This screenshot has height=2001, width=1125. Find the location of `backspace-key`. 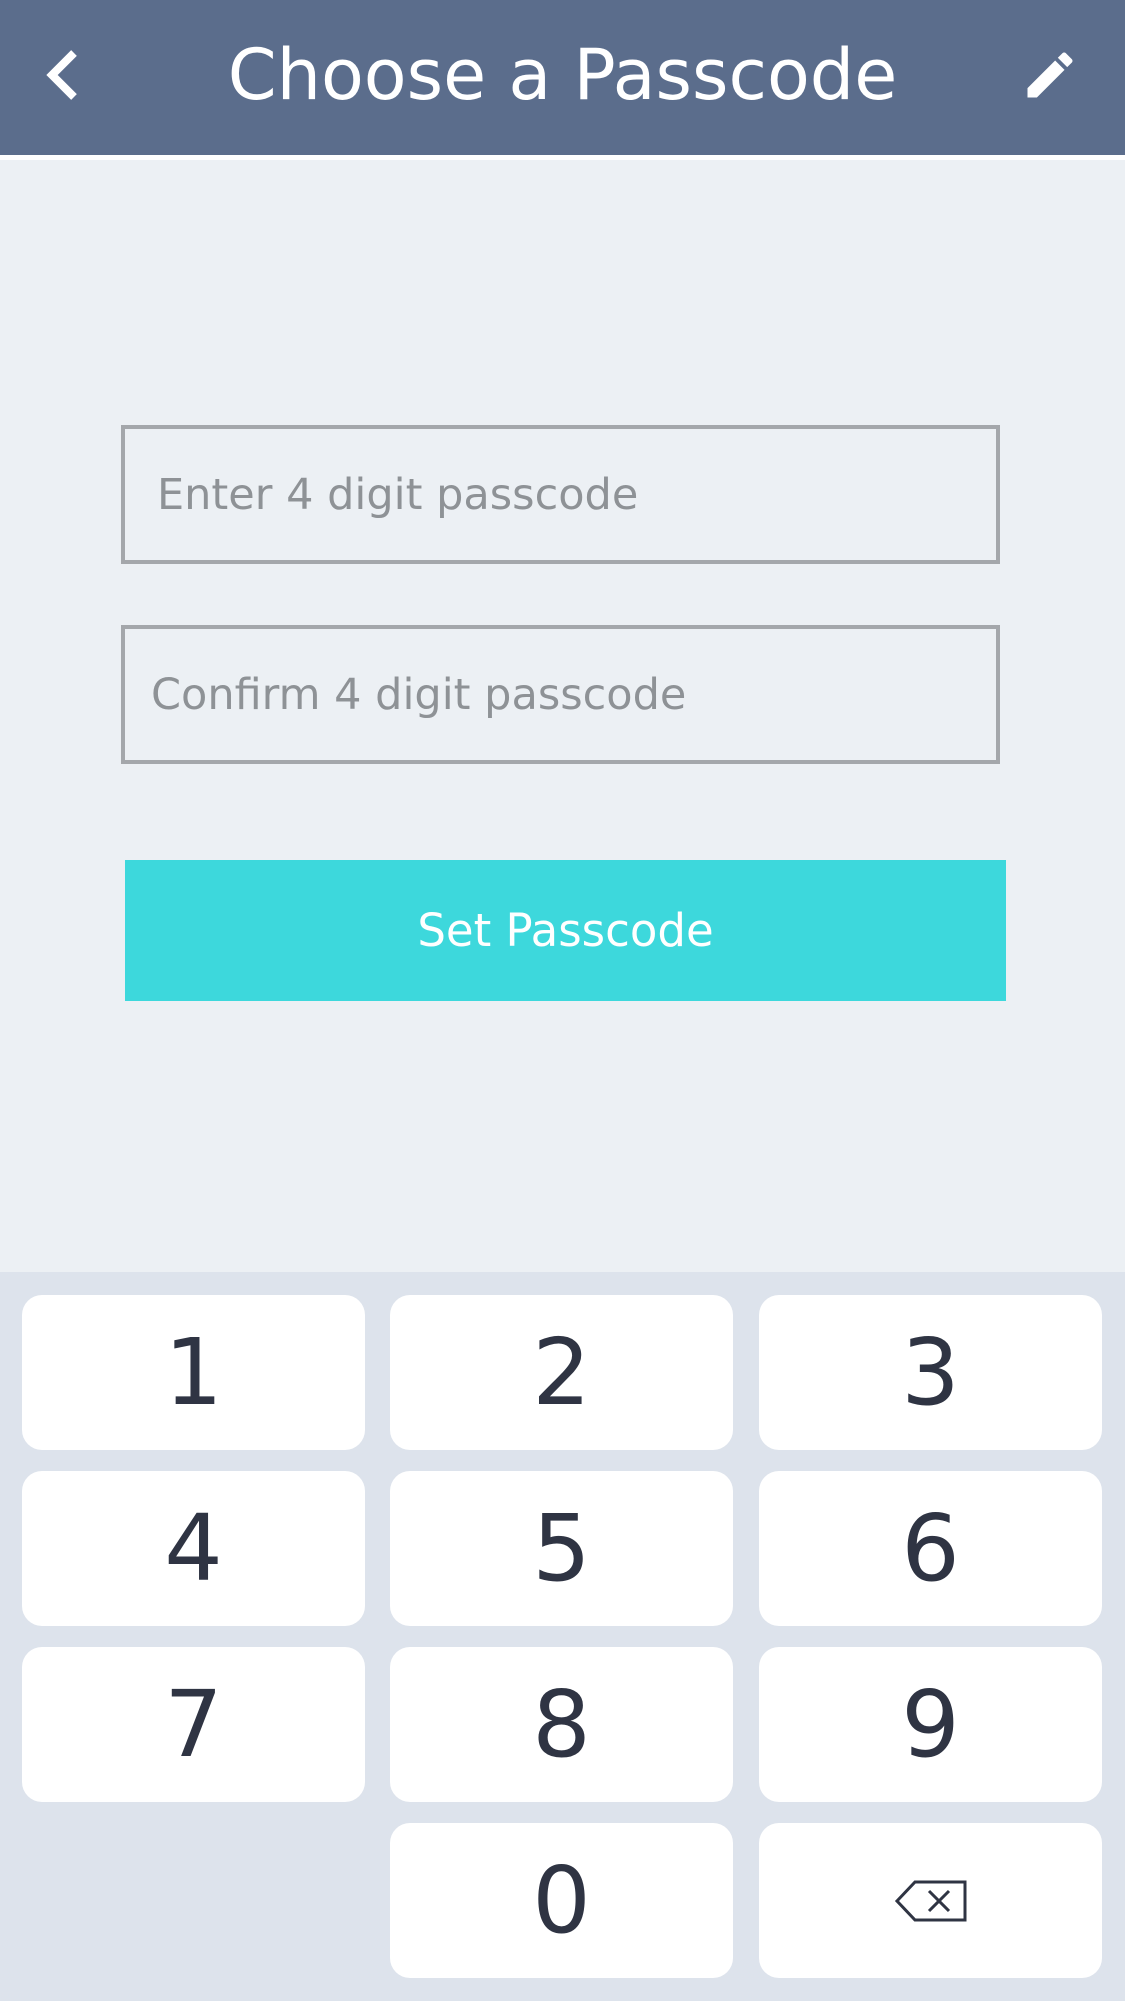

backspace-key is located at coordinates (930, 1900).